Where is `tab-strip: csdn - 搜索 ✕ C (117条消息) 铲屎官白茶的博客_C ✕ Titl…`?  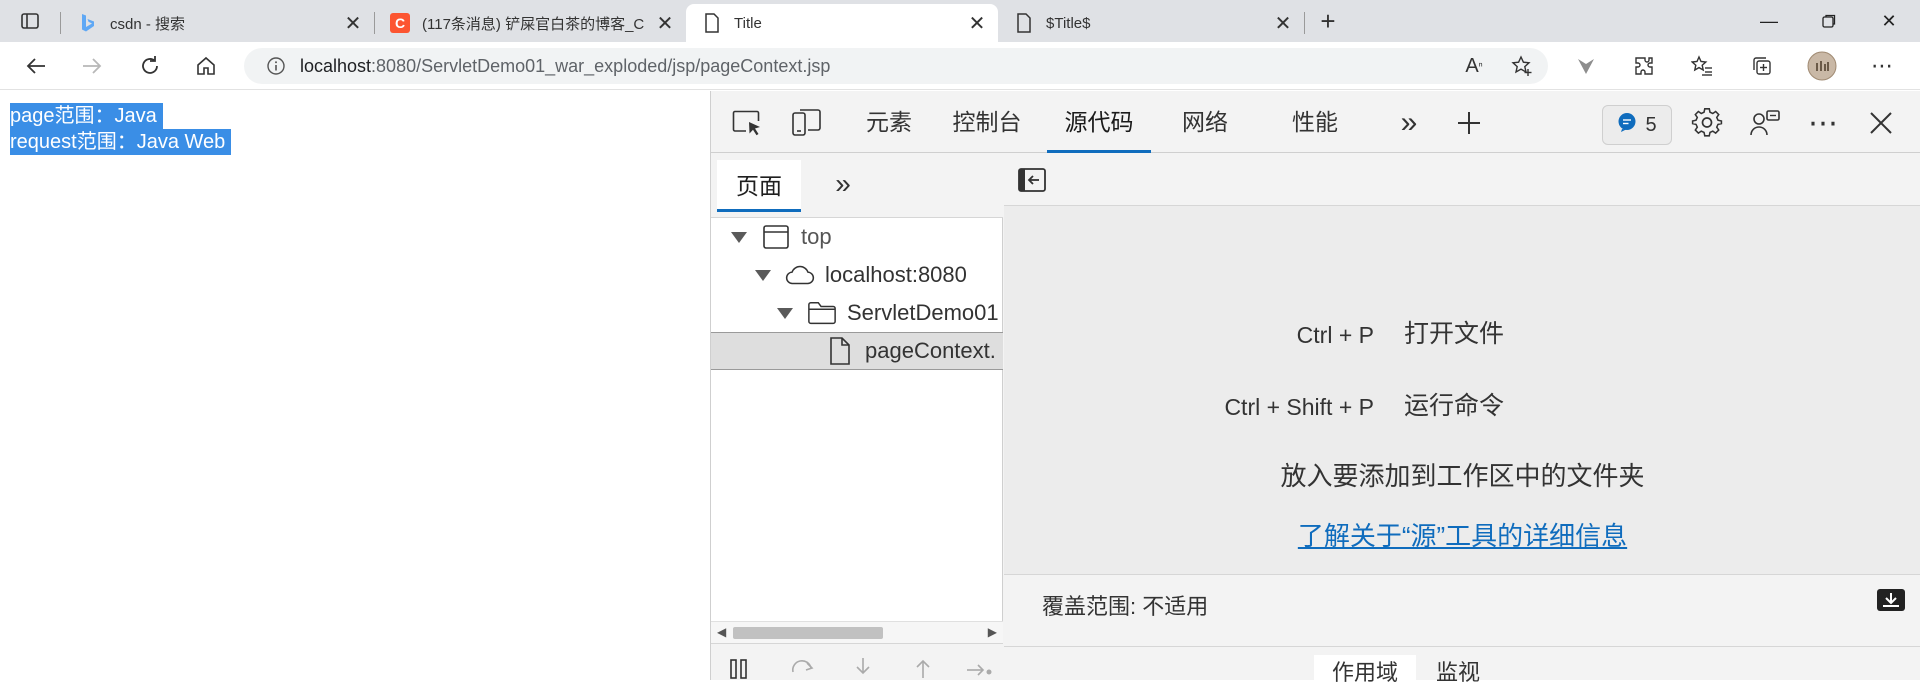 tab-strip: csdn - 搜索 ✕ C (117条消息) 铲屎官白茶的博客_C ✕ Titl… is located at coordinates (960, 21).